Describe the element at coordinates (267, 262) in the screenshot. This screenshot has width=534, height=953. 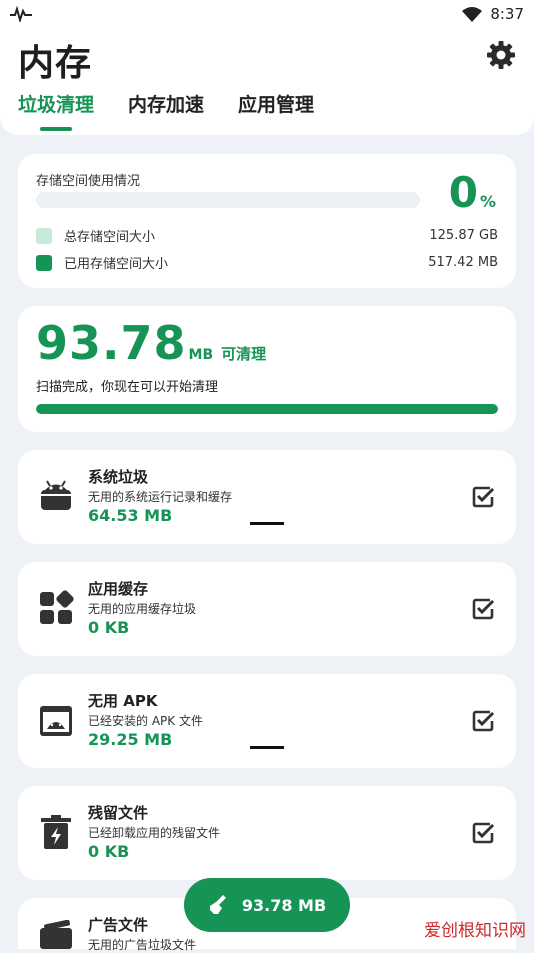
I see `legend-used-row: 已用存储空间大小 517.42 MB` at that location.